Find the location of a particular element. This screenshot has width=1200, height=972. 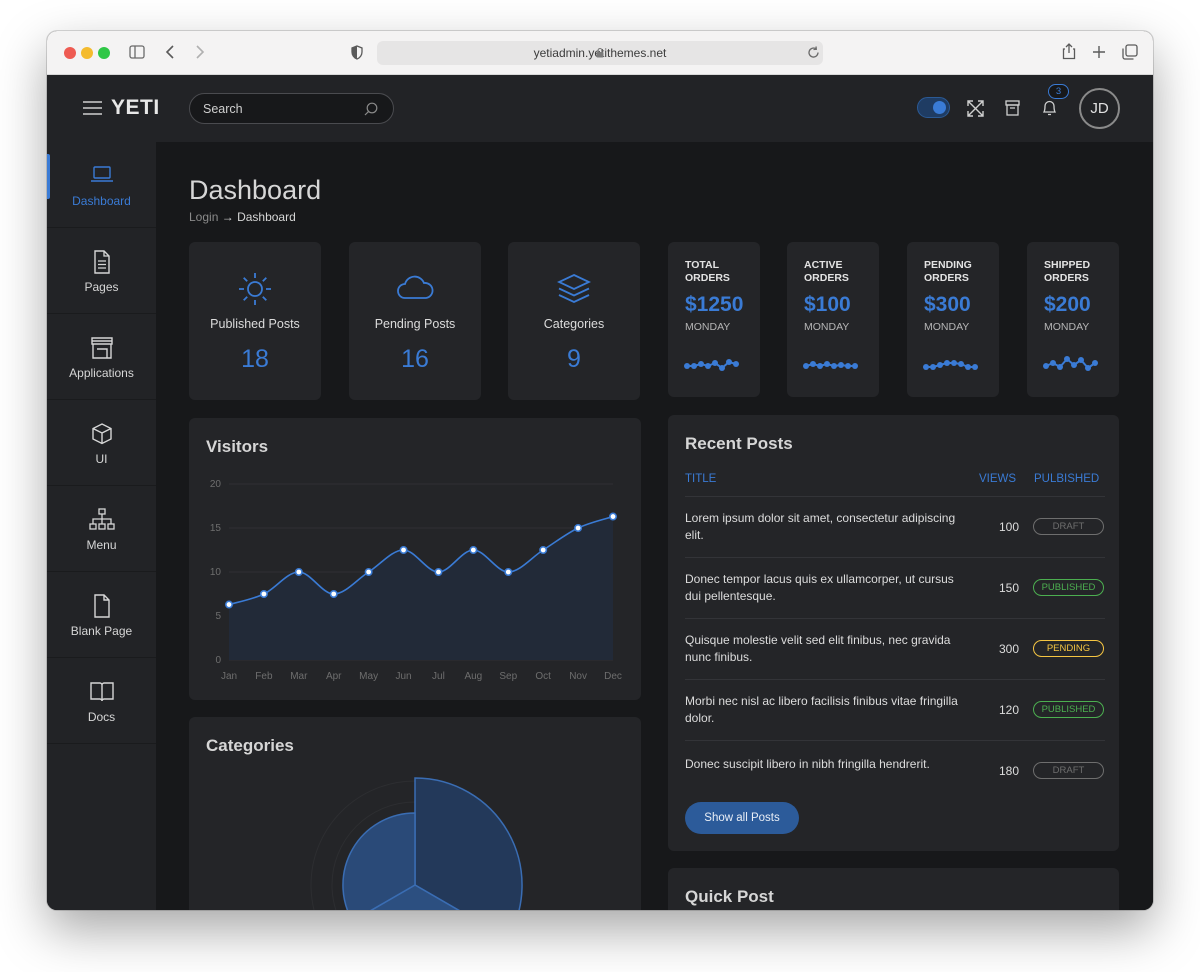

address-bar: yetiadmin.yetithemes.net is located at coordinates (600, 53).